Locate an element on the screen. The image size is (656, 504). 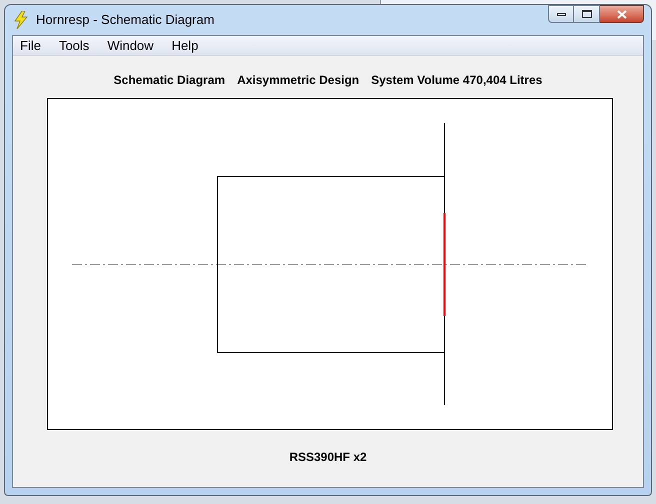
close-icon is located at coordinates (621, 14).